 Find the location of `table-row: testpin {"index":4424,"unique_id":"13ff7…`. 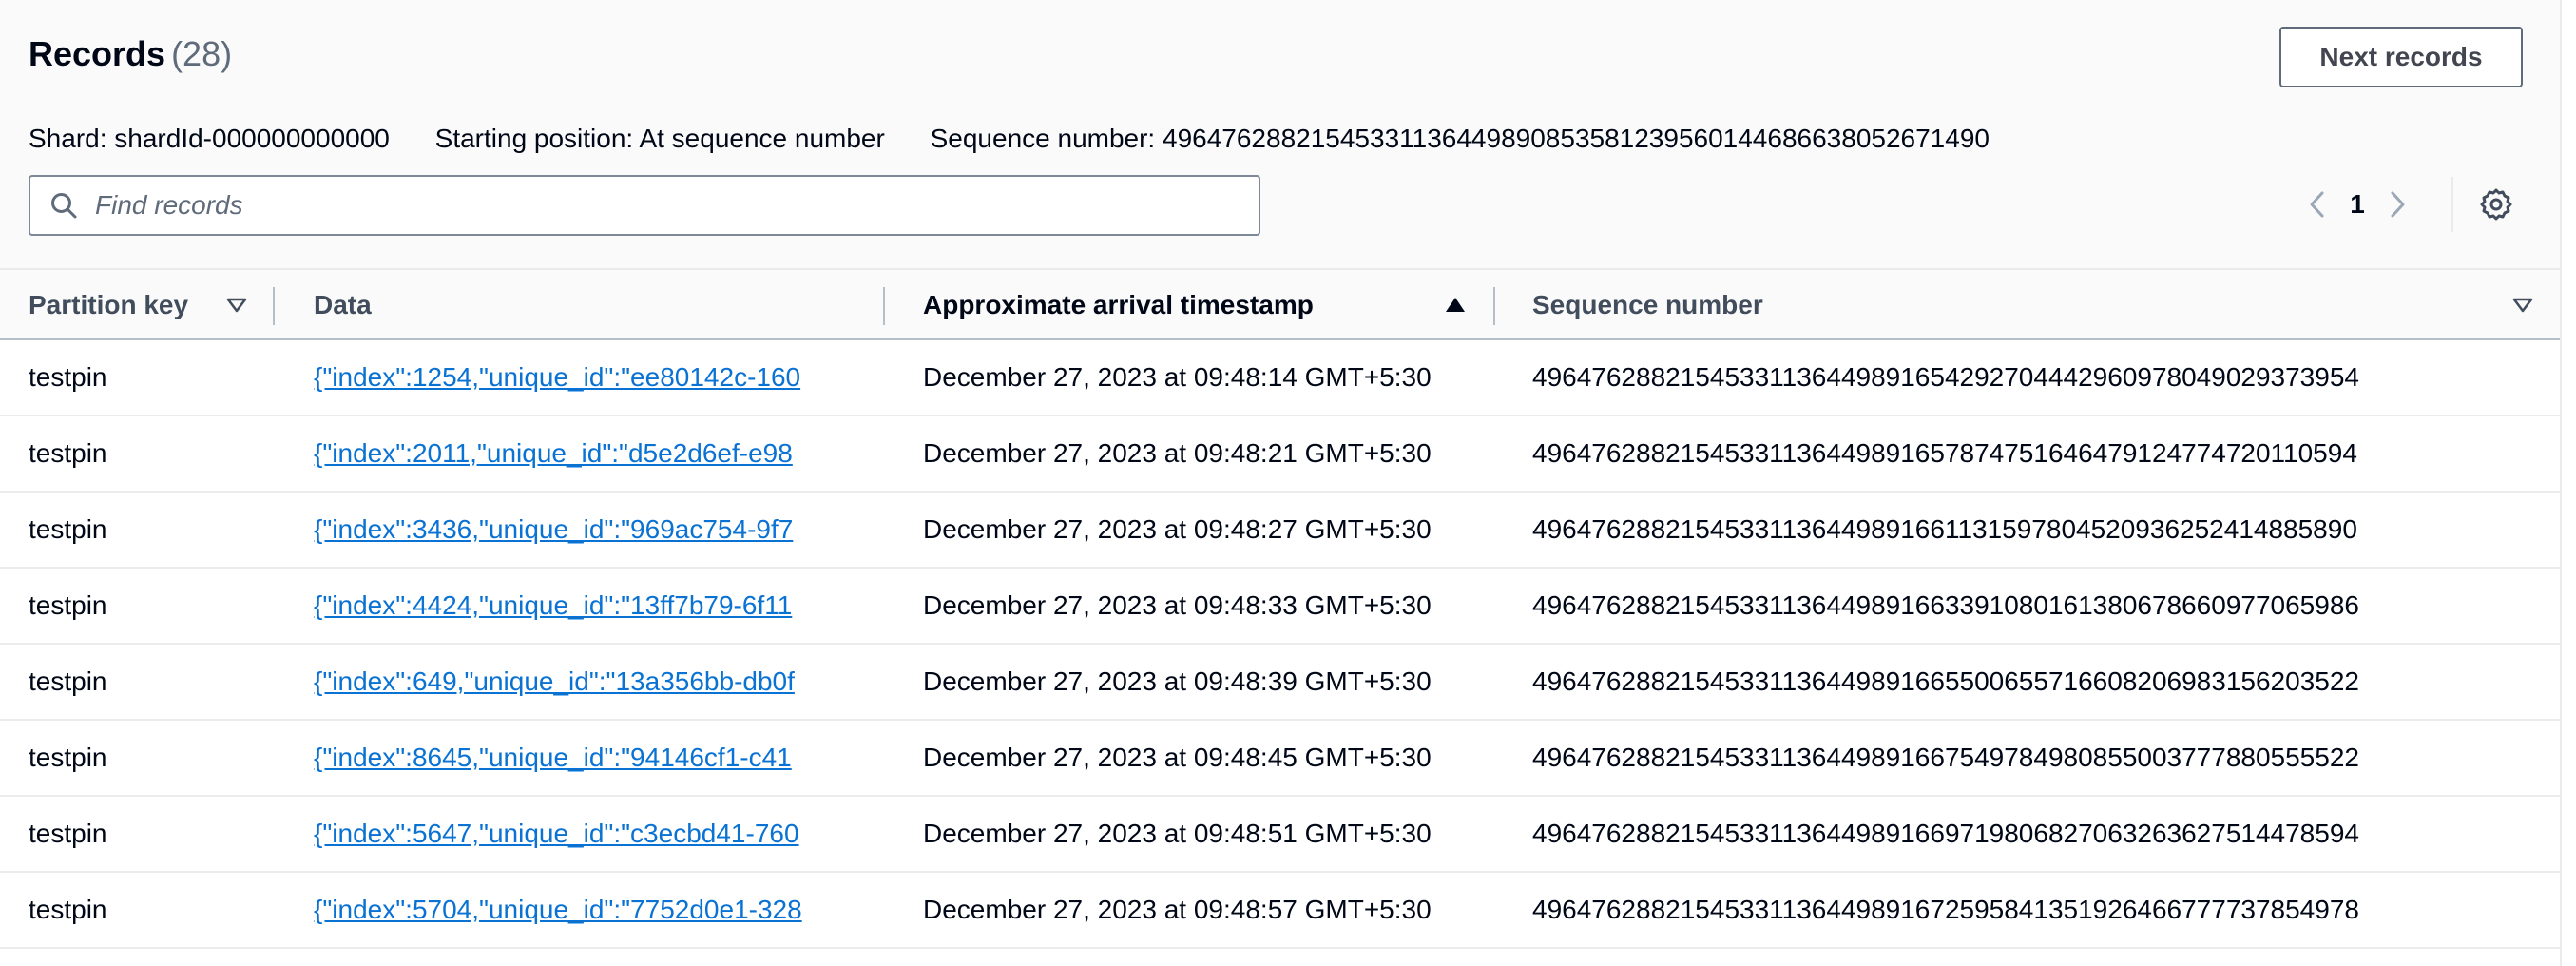

table-row: testpin {"index":4424,"unique_id":"13ff7… is located at coordinates (1280, 607).